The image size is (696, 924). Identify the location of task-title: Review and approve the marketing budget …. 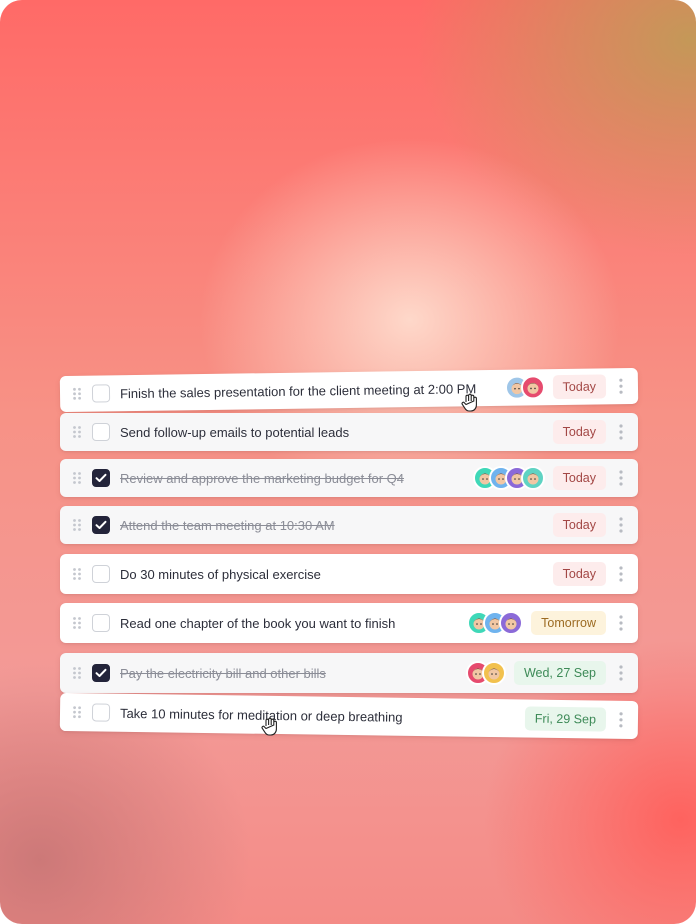
(262, 478).